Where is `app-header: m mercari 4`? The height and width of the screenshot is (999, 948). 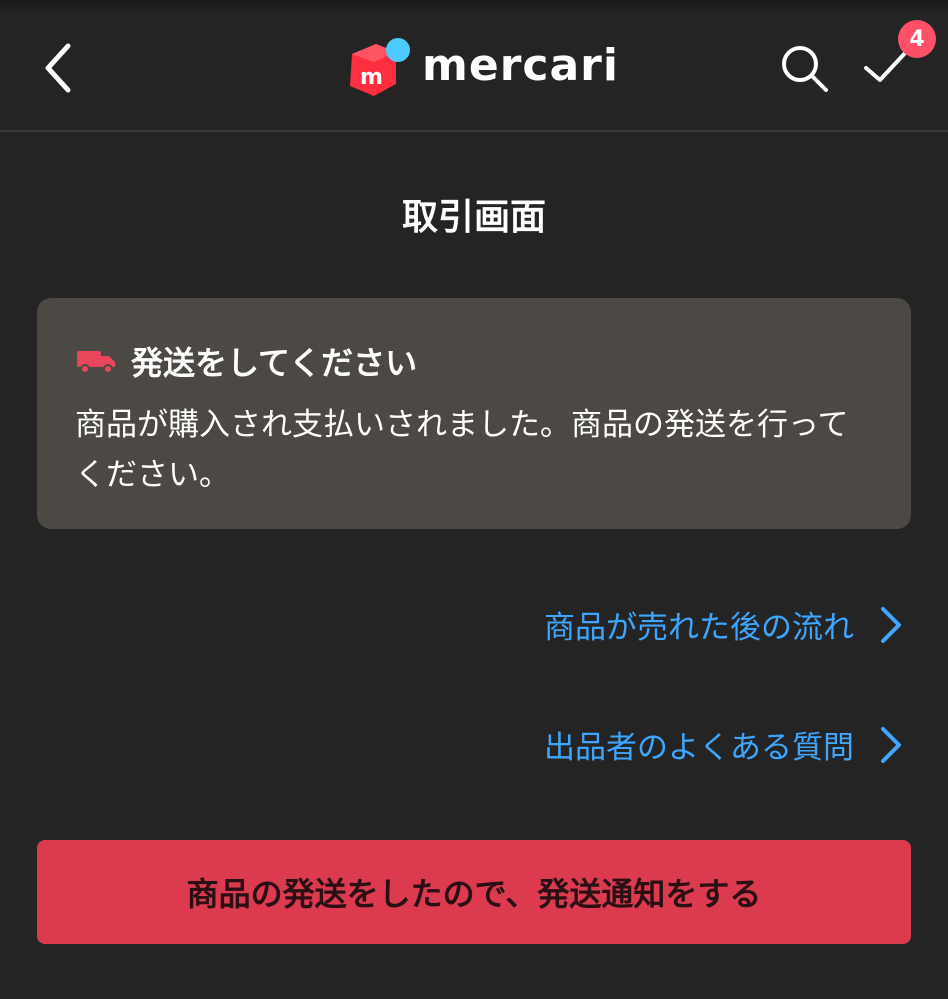
app-header: m mercari 4 is located at coordinates (474, 66).